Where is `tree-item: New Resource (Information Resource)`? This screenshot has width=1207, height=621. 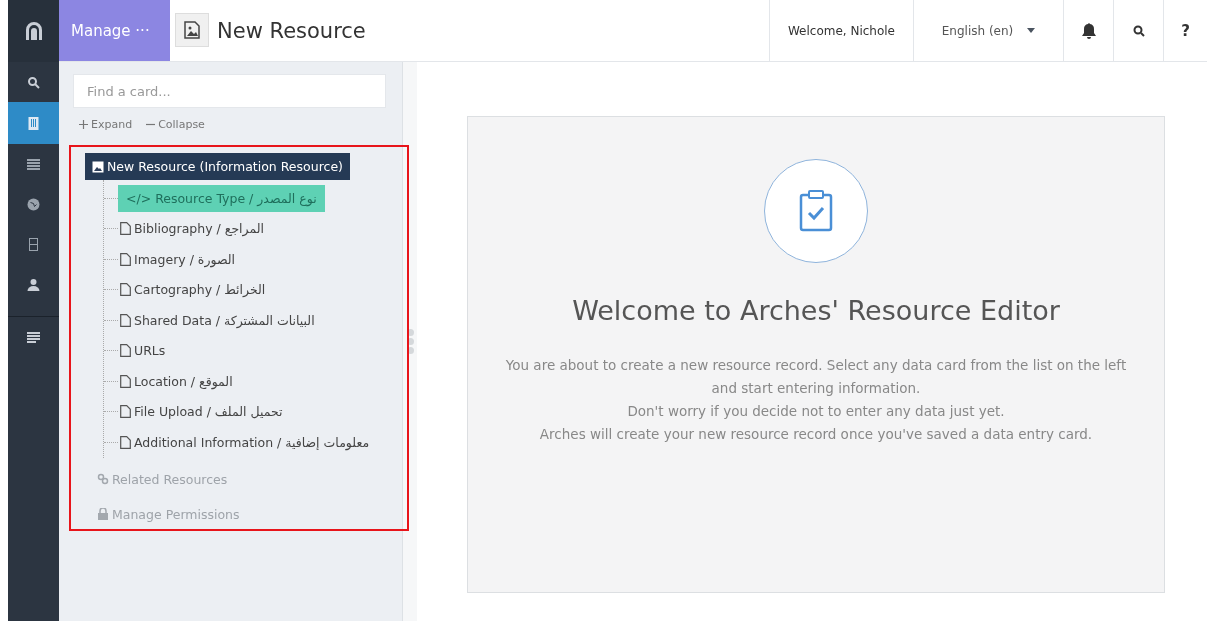 tree-item: New Resource (Information Resource) is located at coordinates (217, 166).